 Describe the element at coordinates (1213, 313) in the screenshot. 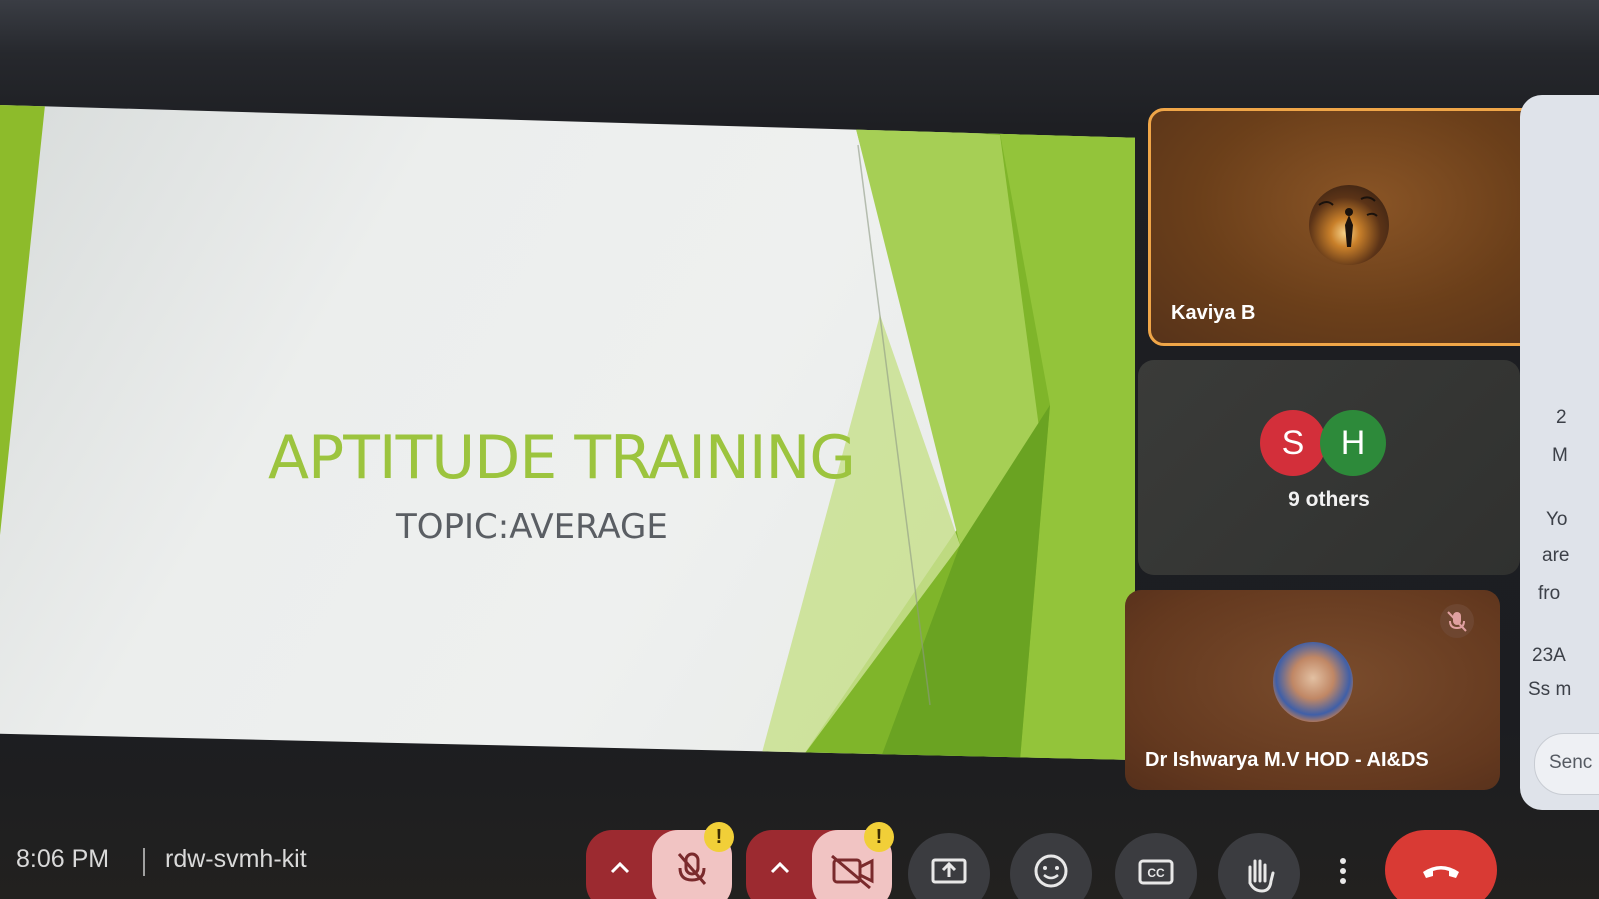

I see `participant-name: Kaviya B` at that location.